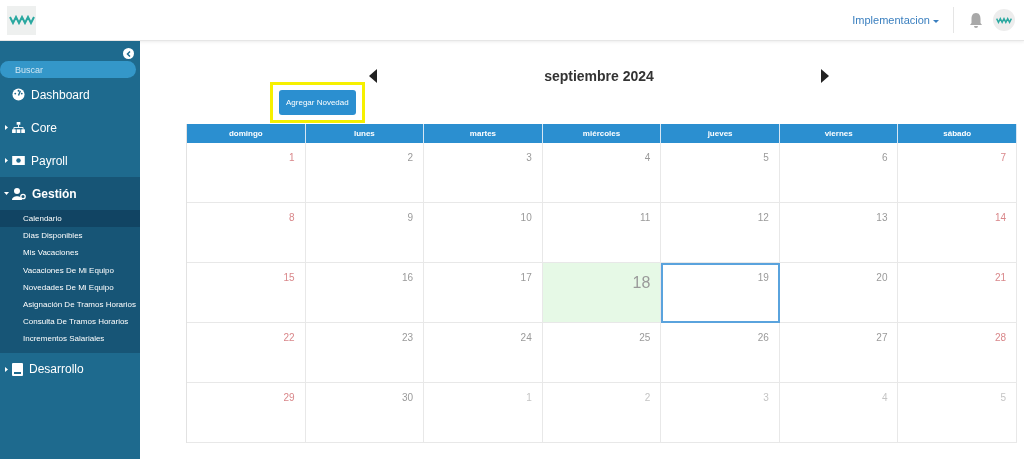 This screenshot has width=1024, height=459. What do you see at coordinates (18, 127) in the screenshot?
I see `sitemap-icon` at bounding box center [18, 127].